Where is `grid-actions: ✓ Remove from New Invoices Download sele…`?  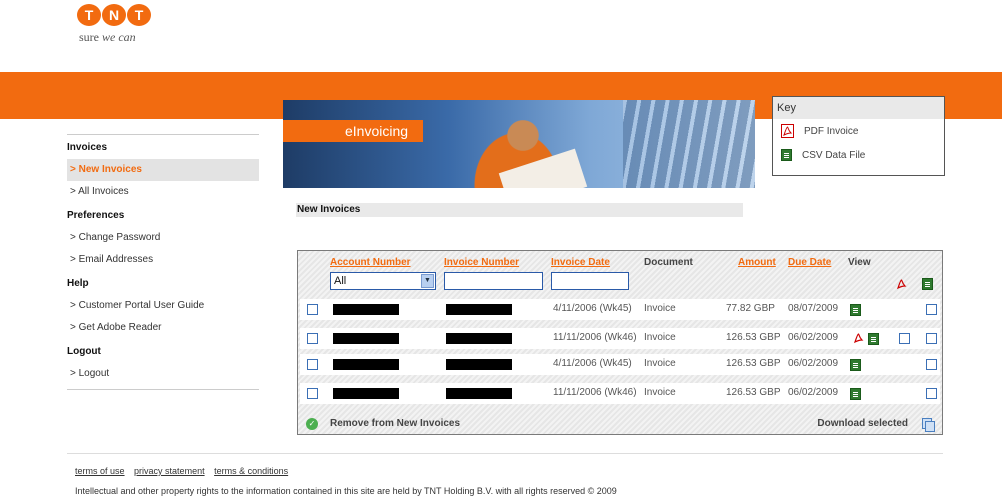 grid-actions: ✓ Remove from New Invoices Download sele… is located at coordinates (618, 424).